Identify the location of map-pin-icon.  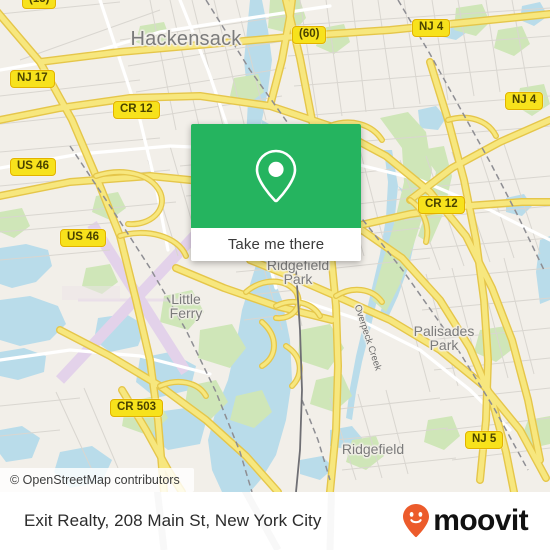
(276, 176).